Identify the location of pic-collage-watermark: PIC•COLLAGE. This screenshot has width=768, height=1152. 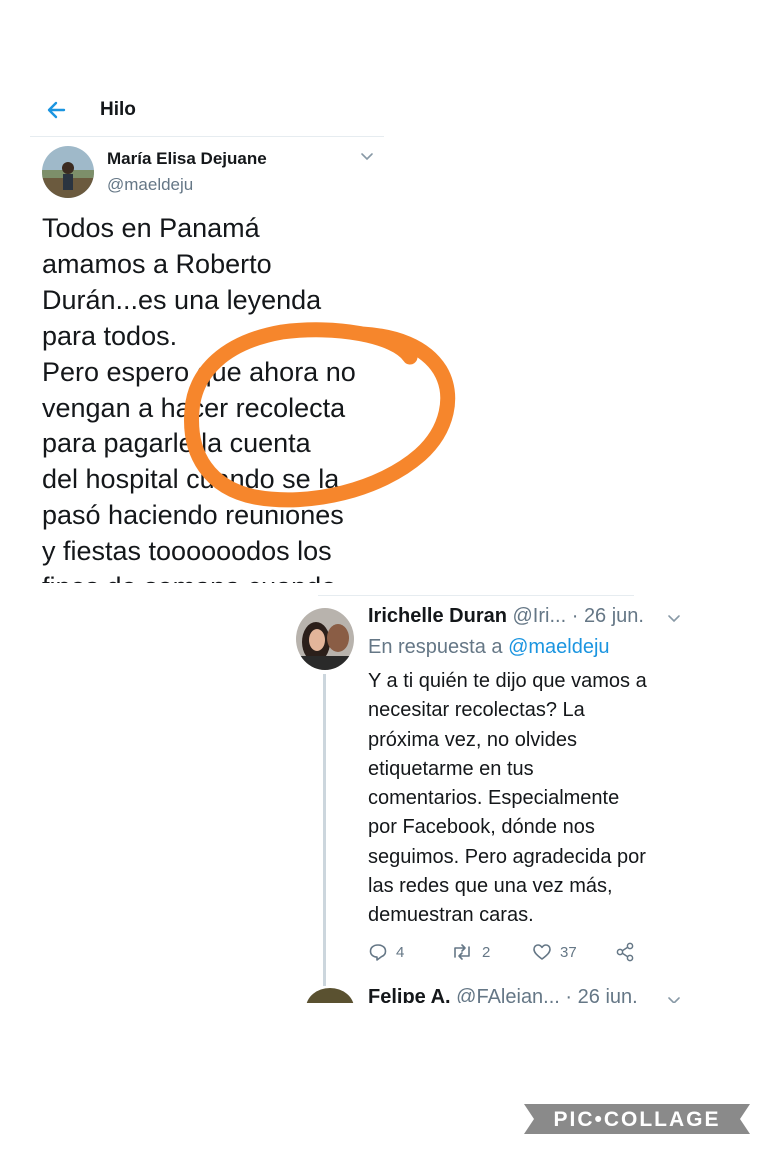
(637, 1119).